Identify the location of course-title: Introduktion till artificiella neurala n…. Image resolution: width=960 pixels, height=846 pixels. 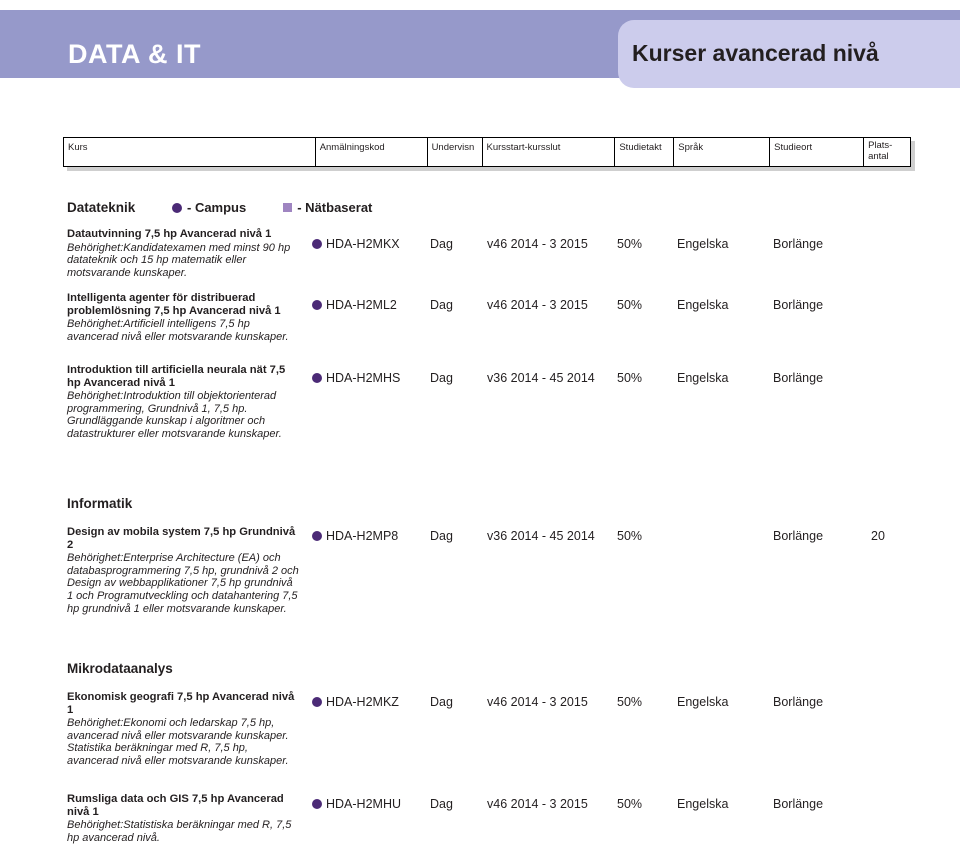
(176, 376).